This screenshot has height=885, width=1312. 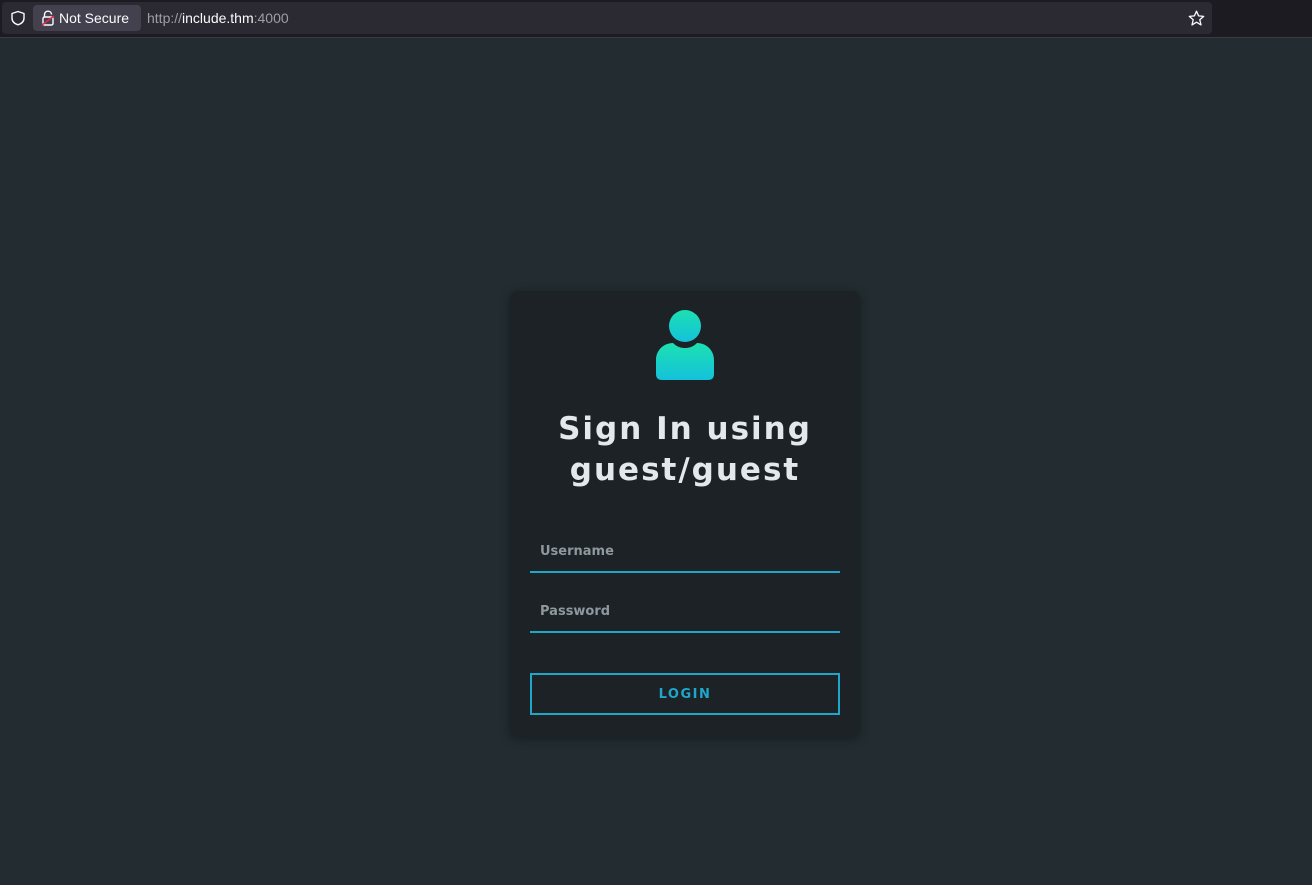 What do you see at coordinates (685, 429) in the screenshot?
I see `title-line-1: Sign In using` at bounding box center [685, 429].